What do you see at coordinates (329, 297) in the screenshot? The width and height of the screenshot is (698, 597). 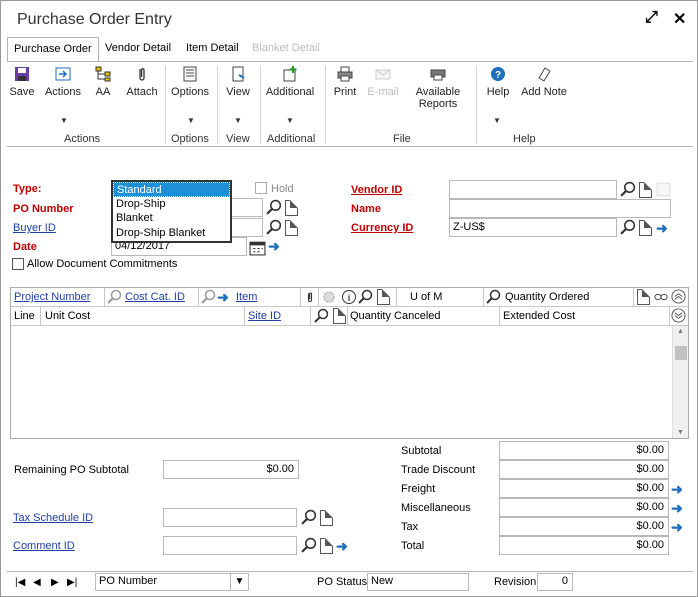 I see `gear-icon` at bounding box center [329, 297].